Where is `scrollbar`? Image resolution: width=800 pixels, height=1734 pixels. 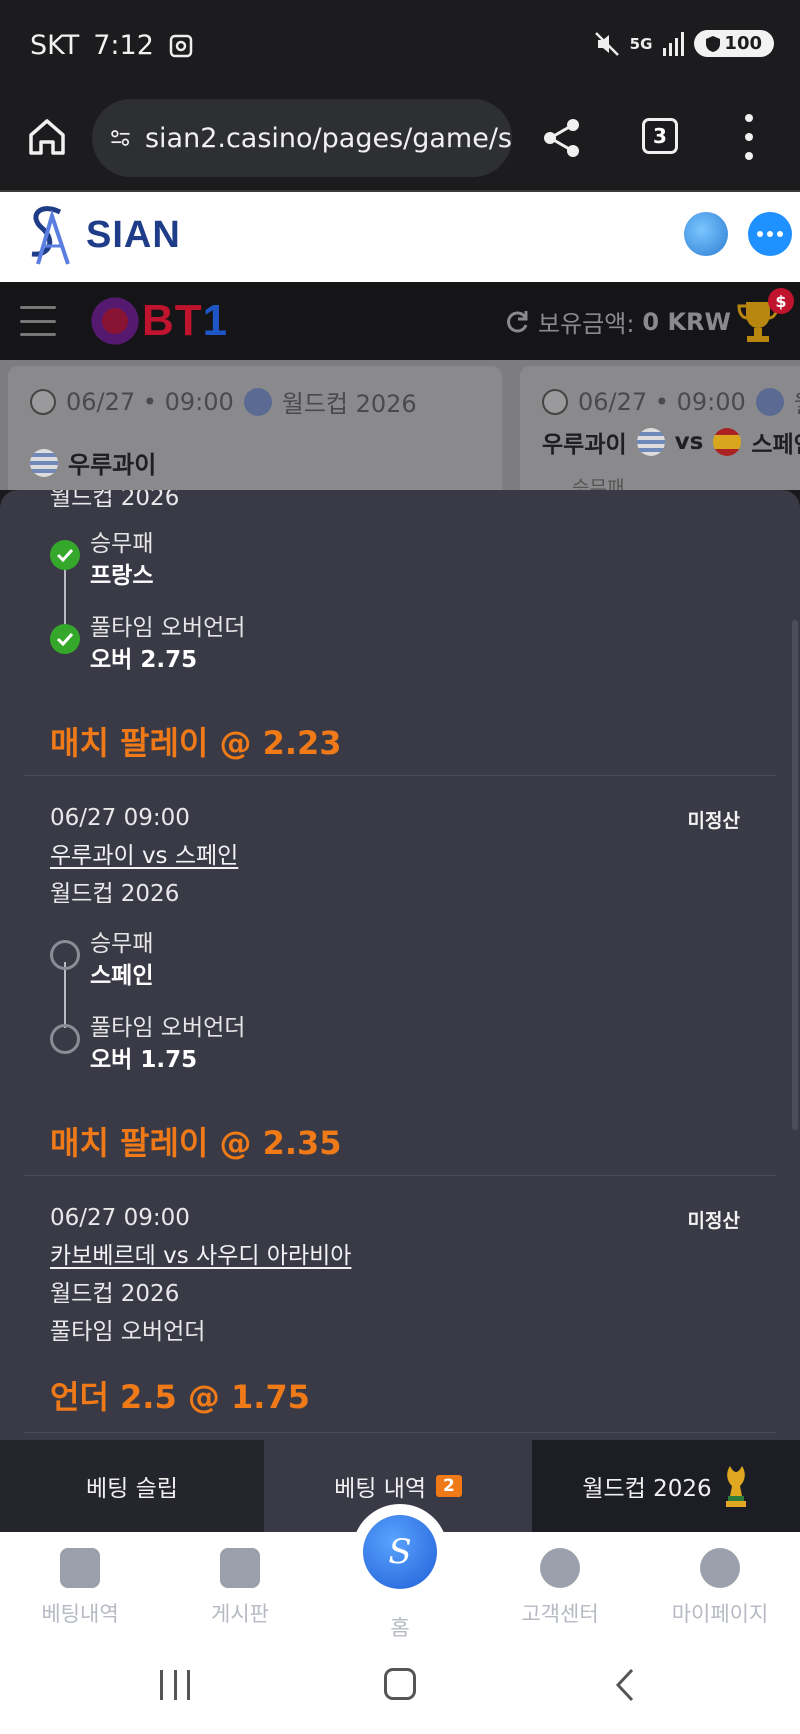
scrollbar is located at coordinates (795, 875).